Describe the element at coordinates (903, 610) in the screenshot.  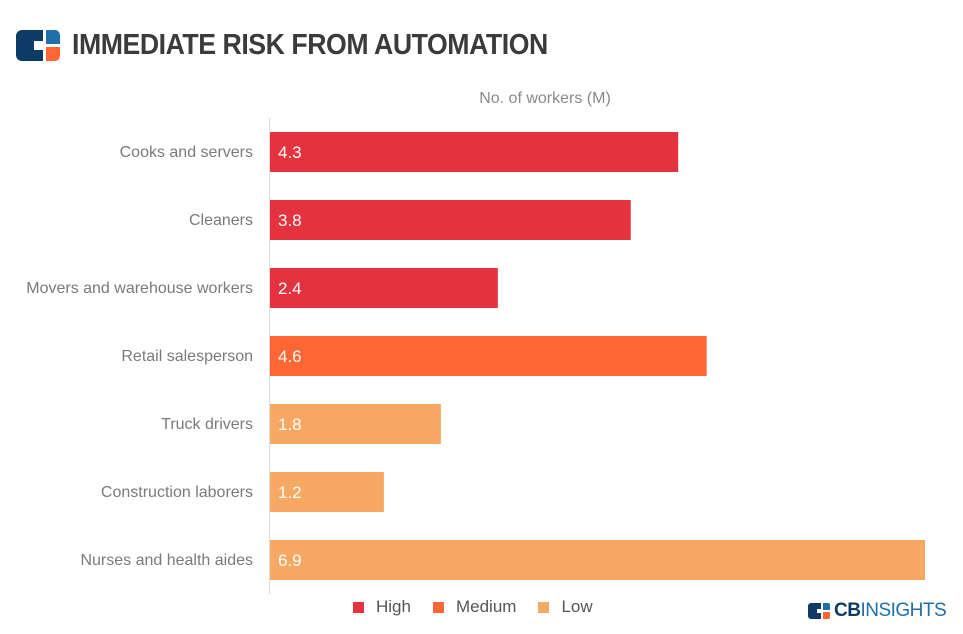
I see `brand-text-insights: INSIGHTS` at that location.